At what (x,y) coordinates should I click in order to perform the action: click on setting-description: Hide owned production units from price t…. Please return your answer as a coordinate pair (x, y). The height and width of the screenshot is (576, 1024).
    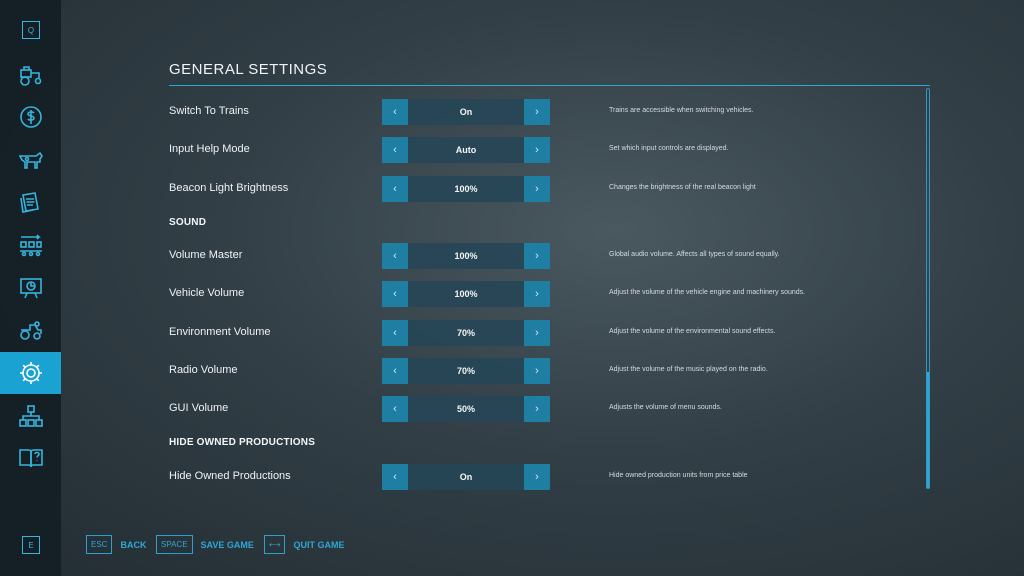
    Looking at the image, I should click on (678, 475).